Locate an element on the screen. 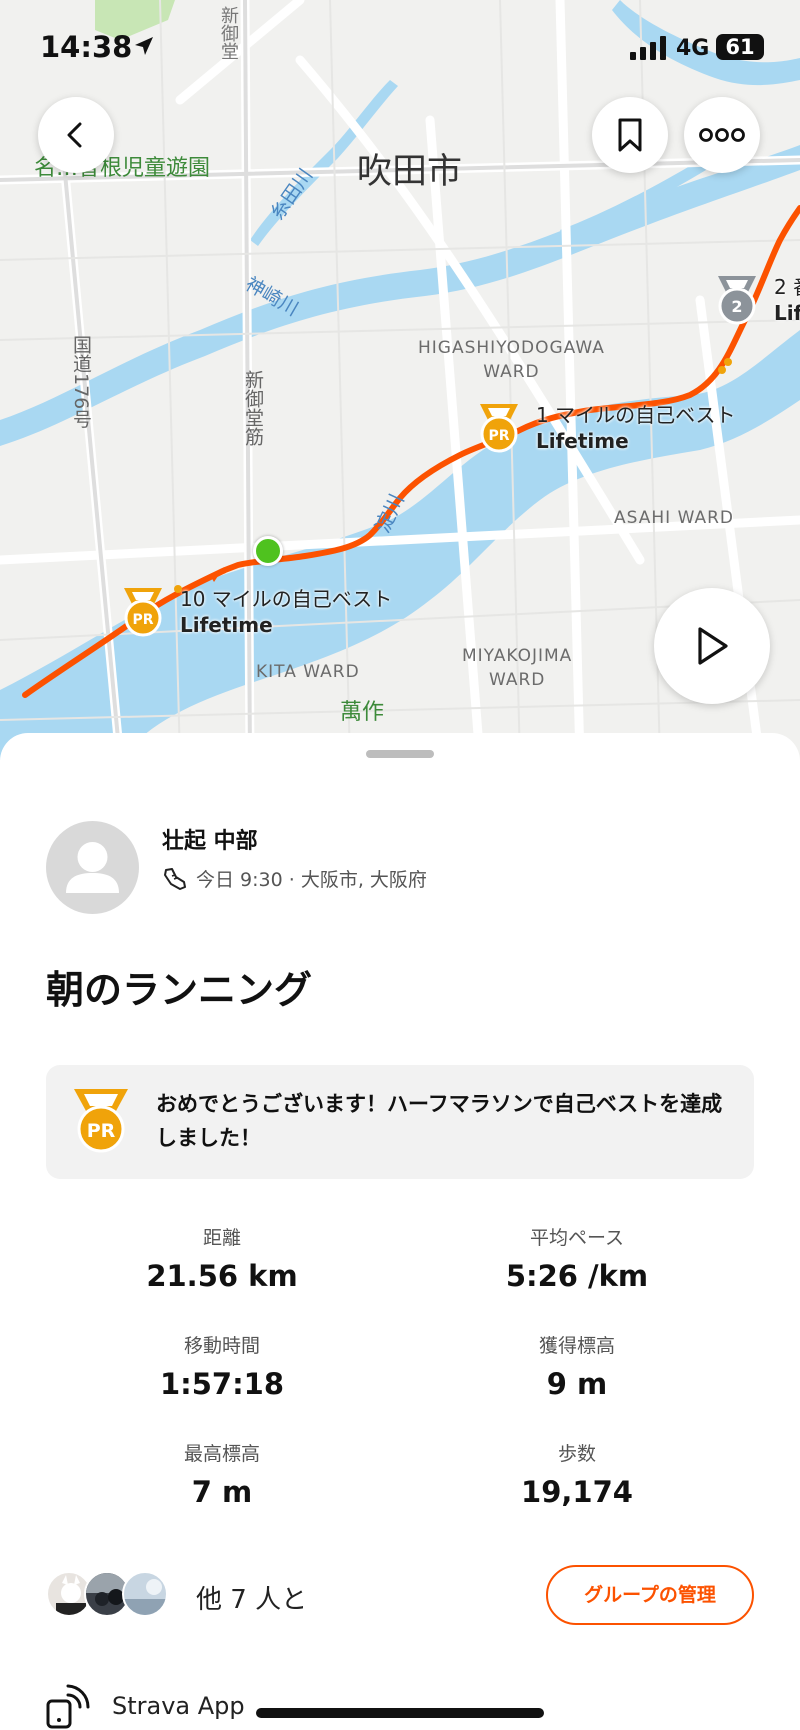 The width and height of the screenshot is (800, 1730). status-time: 14:38 is located at coordinates (86, 47).